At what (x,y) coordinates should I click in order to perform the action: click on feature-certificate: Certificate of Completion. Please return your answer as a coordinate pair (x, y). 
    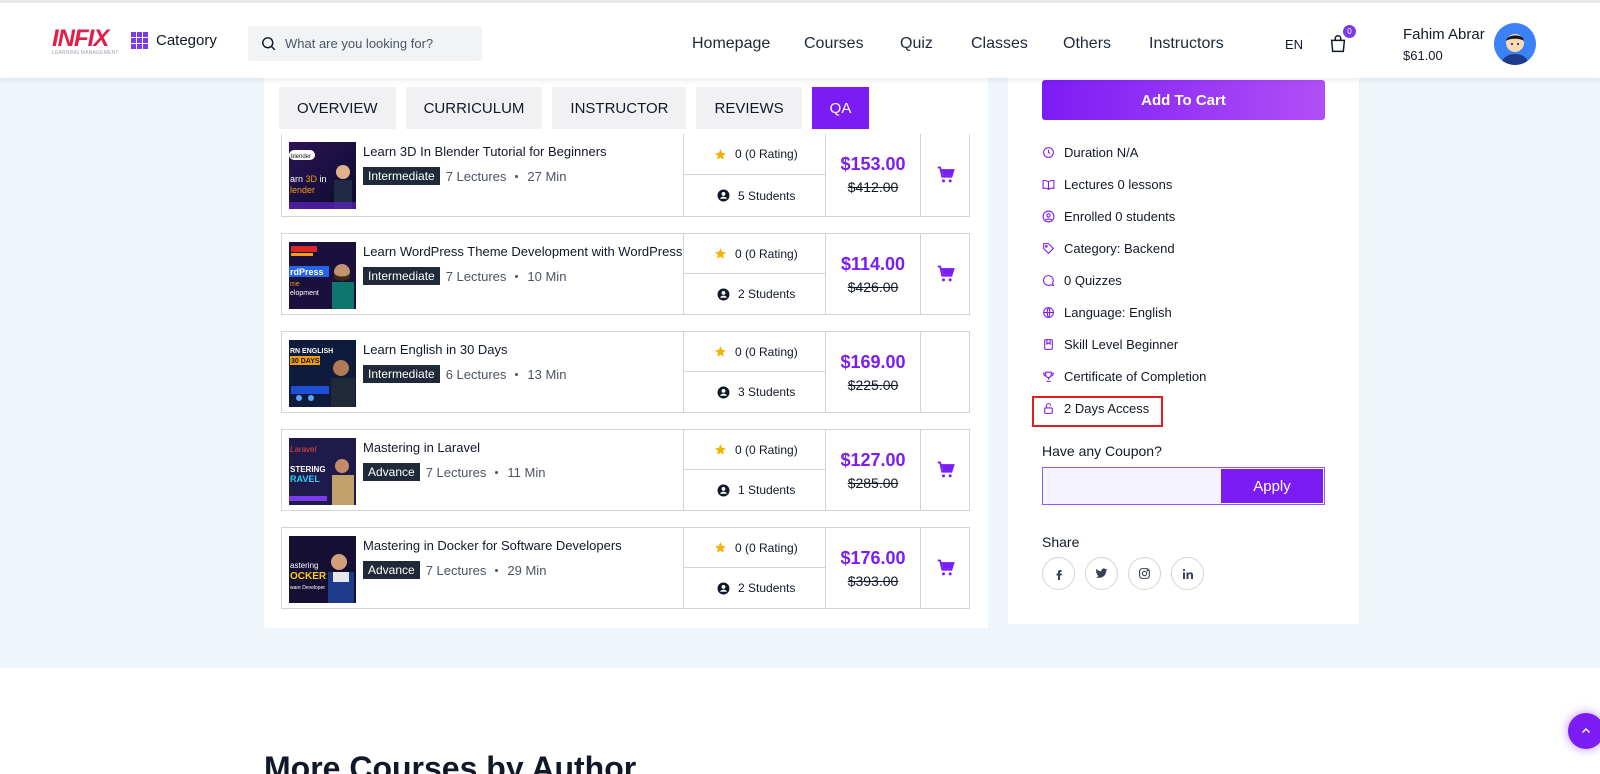
    Looking at the image, I should click on (1124, 376).